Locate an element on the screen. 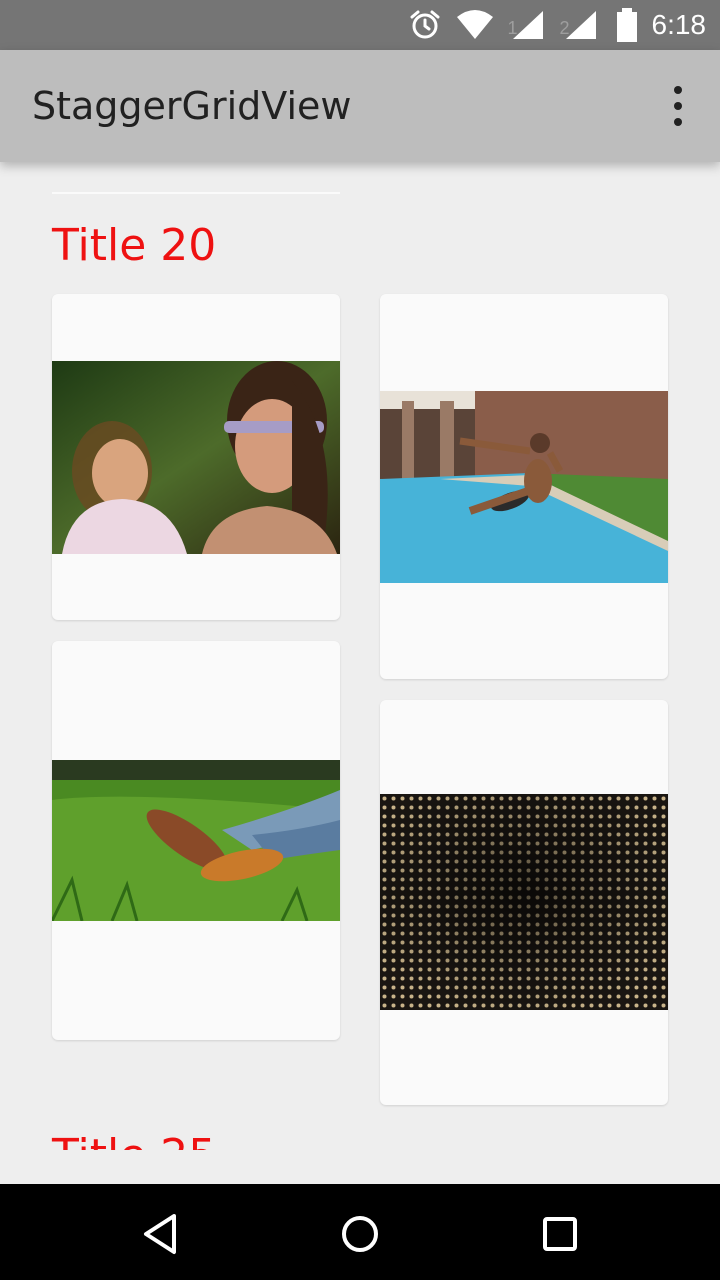 This screenshot has height=1280, width=720. battery-icon is located at coordinates (626, 25).